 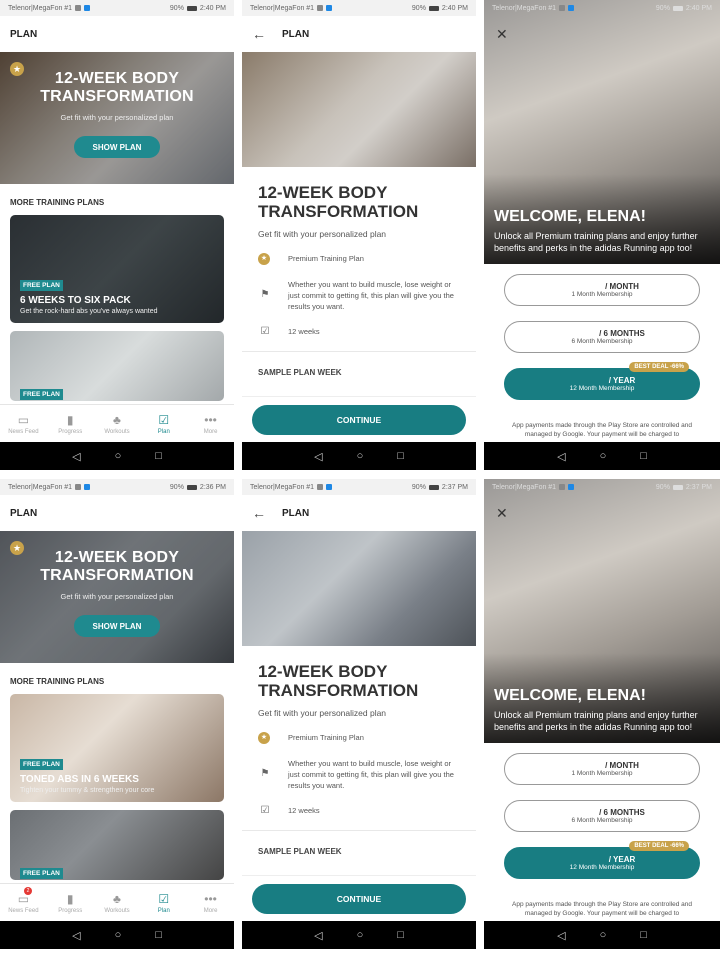 I want to click on status-bar: Telenor|MegaFon #1 90% 2:36 PM, so click(x=117, y=487).